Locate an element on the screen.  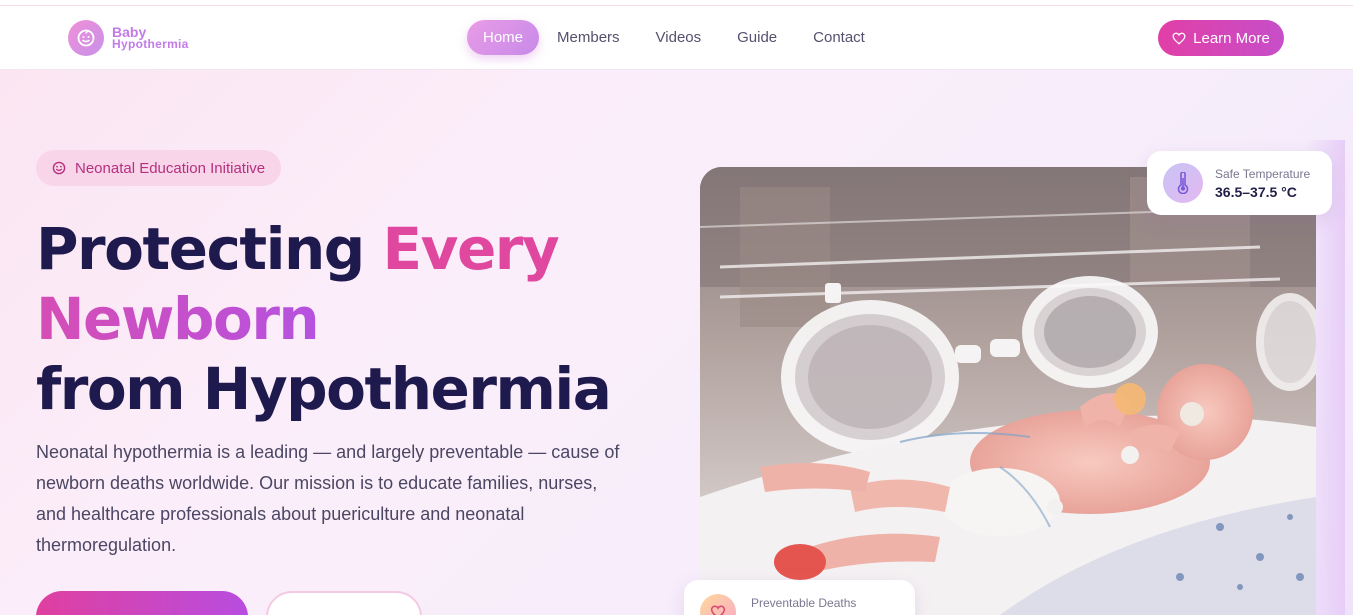
temperature-value: 36.5–37.5 °C is located at coordinates (1256, 191).